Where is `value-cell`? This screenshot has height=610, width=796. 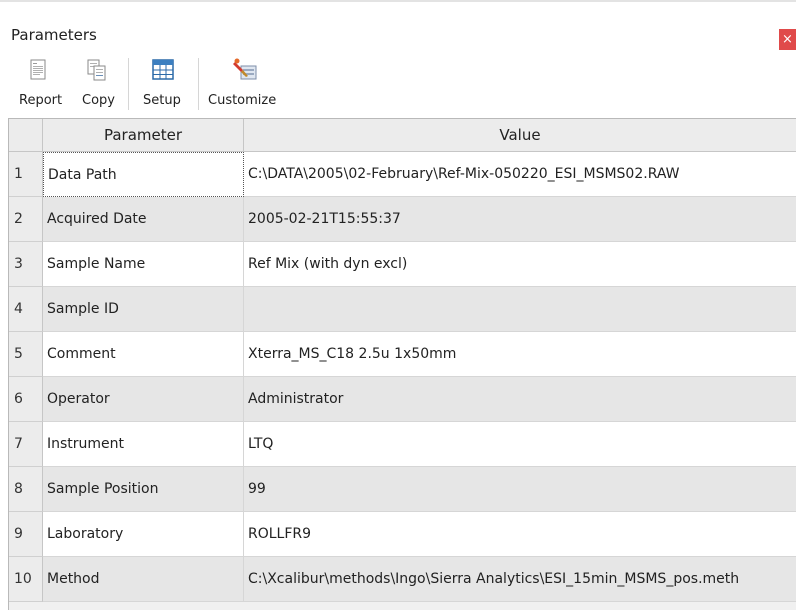
value-cell is located at coordinates (520, 309).